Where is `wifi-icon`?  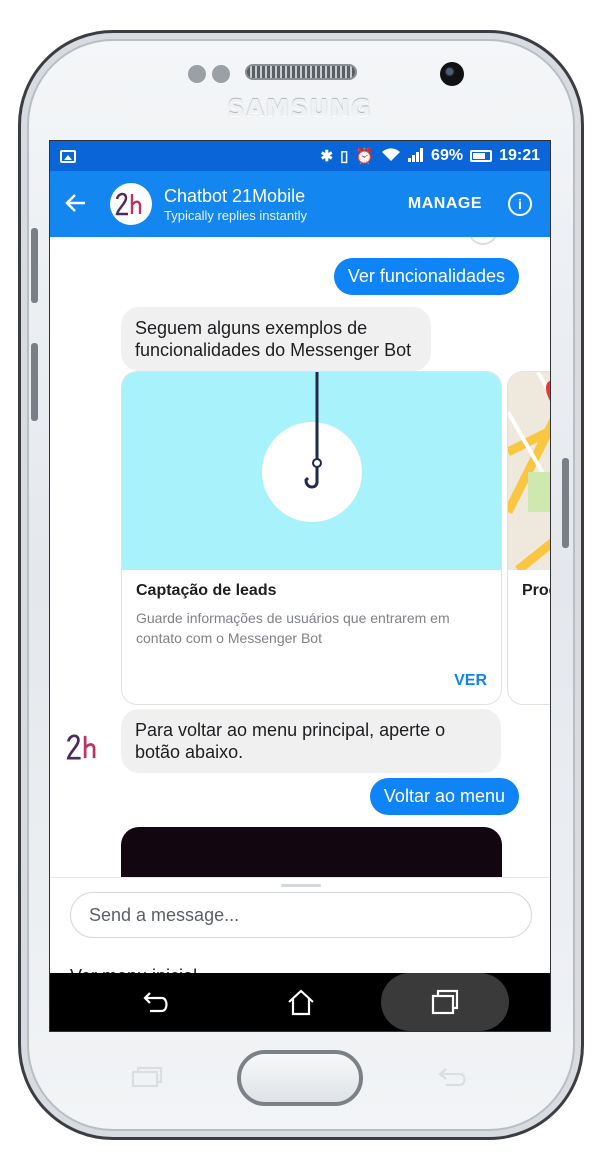
wifi-icon is located at coordinates (391, 156).